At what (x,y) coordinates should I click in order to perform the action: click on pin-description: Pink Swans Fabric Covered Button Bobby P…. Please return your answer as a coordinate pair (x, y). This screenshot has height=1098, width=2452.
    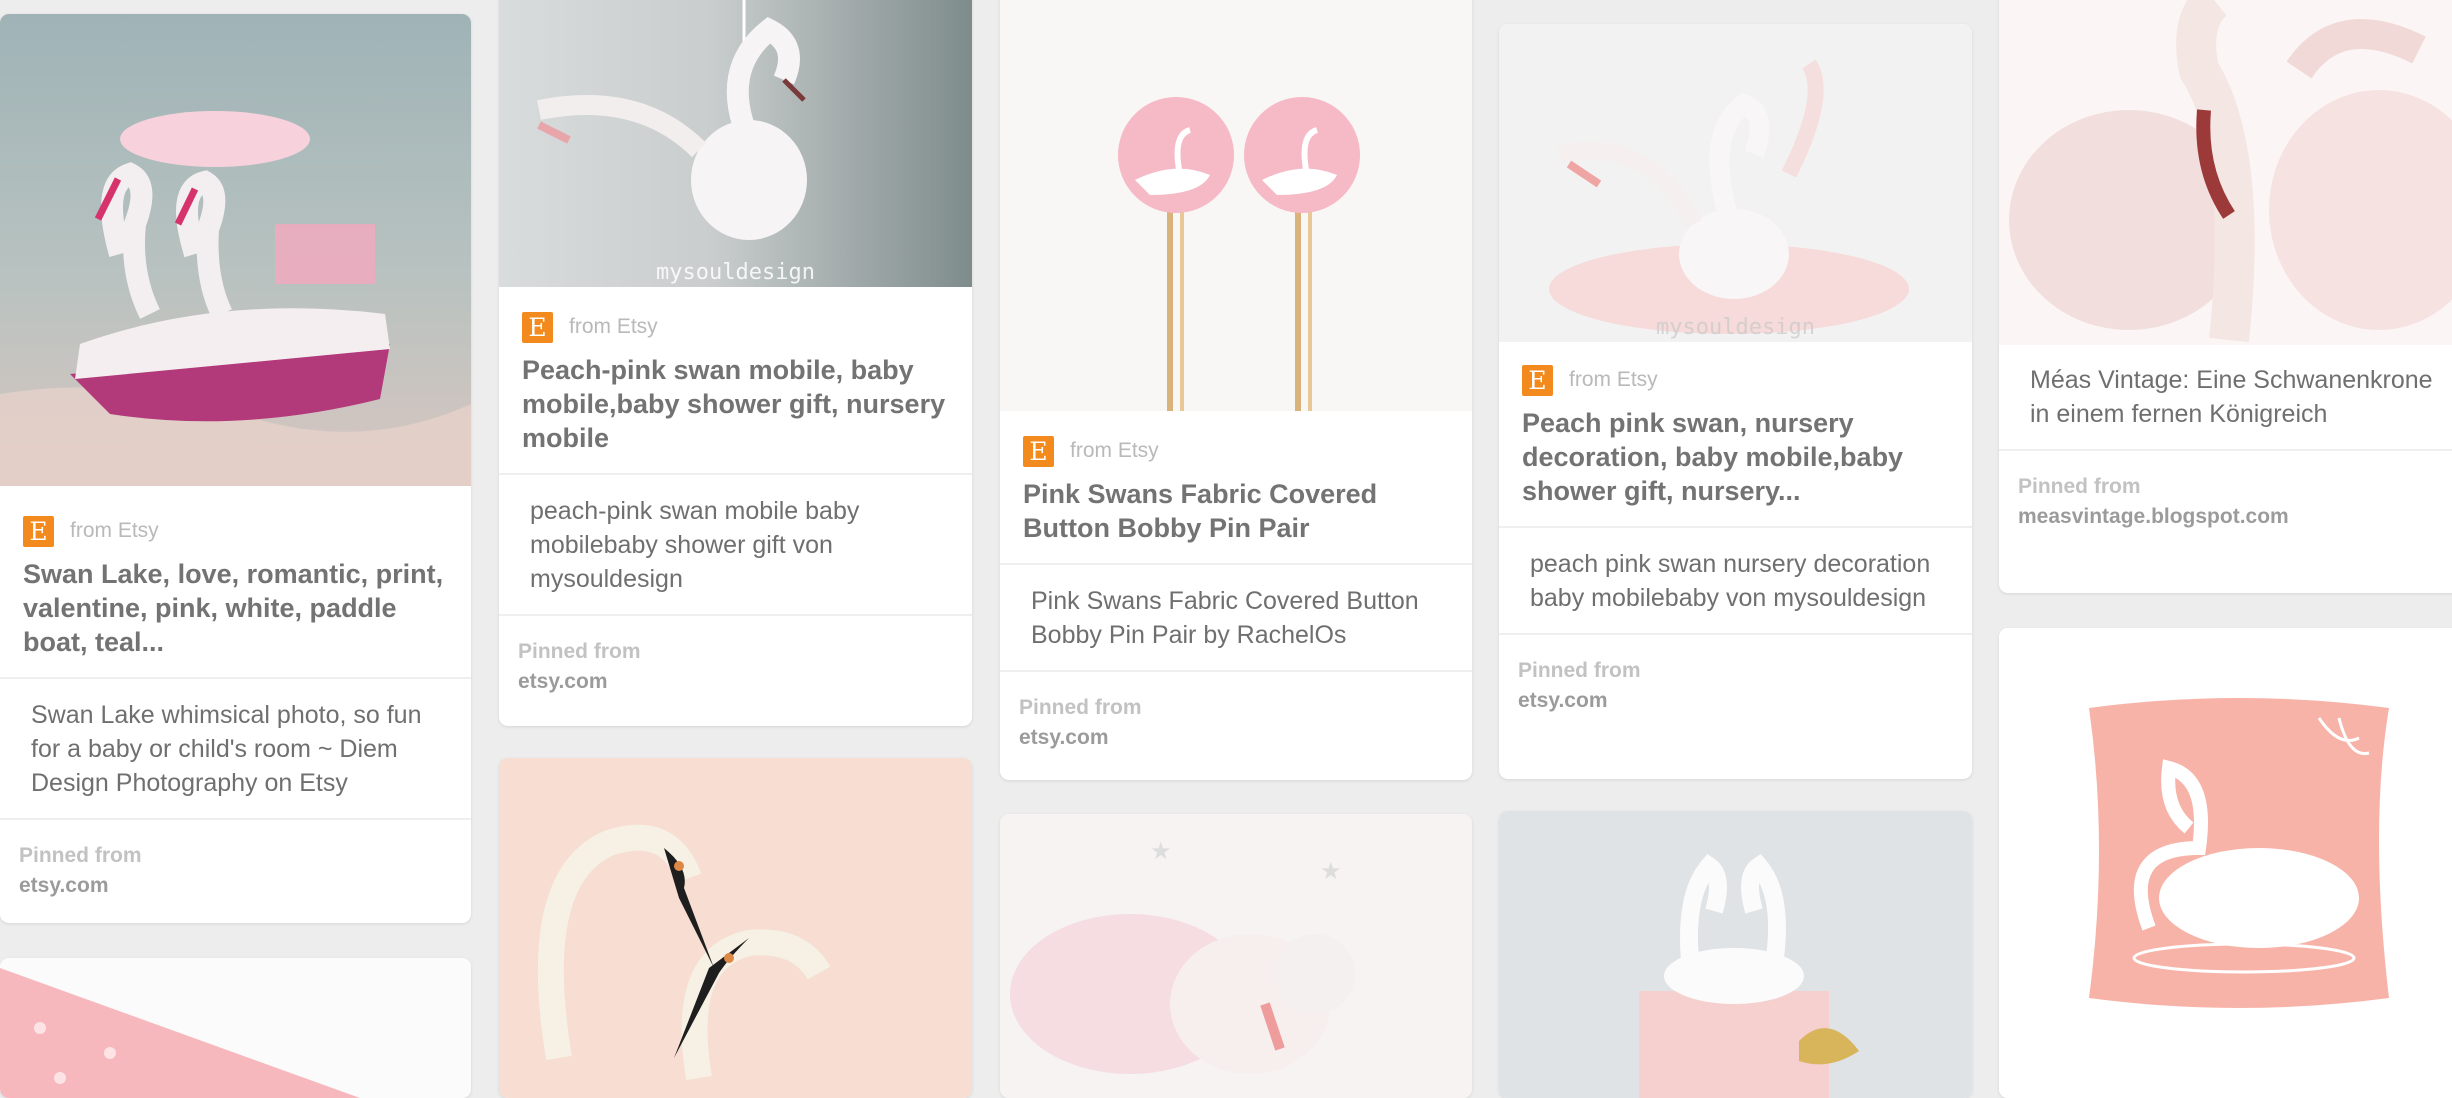
    Looking at the image, I should click on (1236, 616).